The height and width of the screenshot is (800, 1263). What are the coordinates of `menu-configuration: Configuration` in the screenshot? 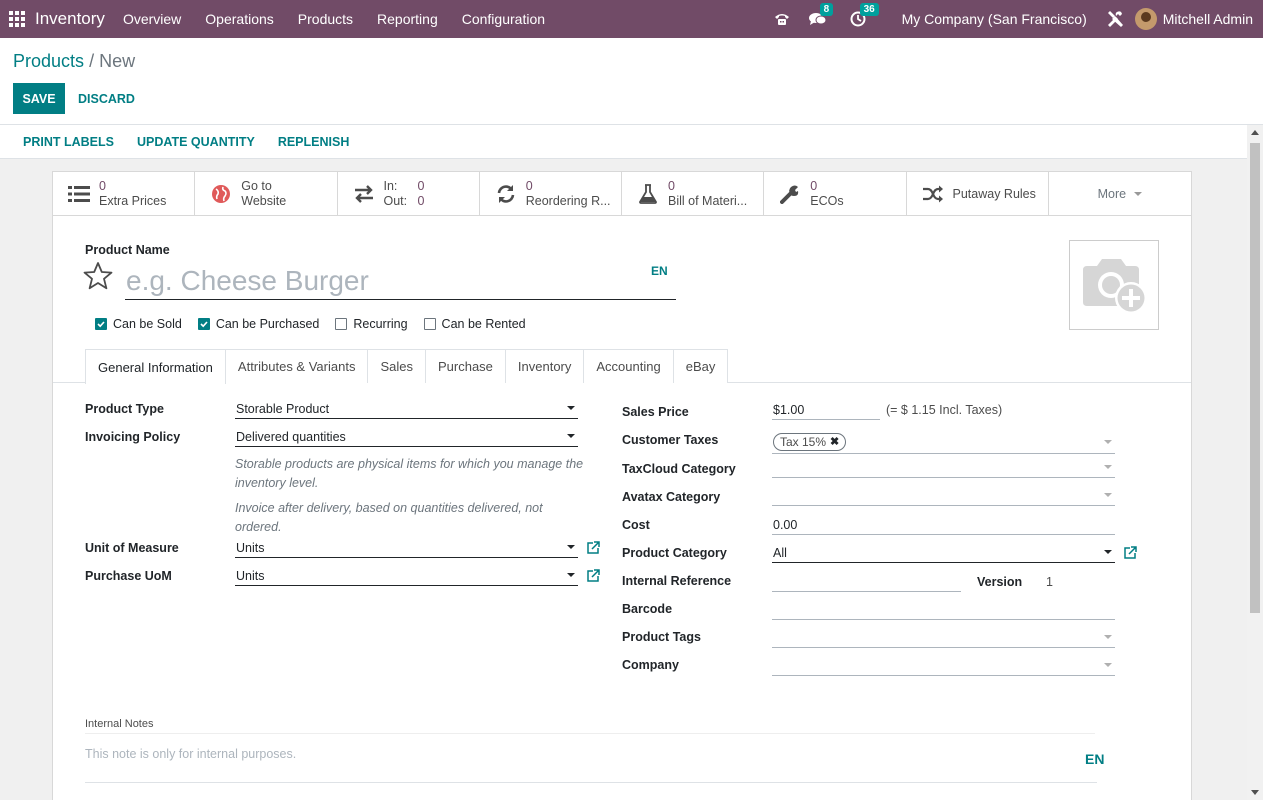 It's located at (503, 19).